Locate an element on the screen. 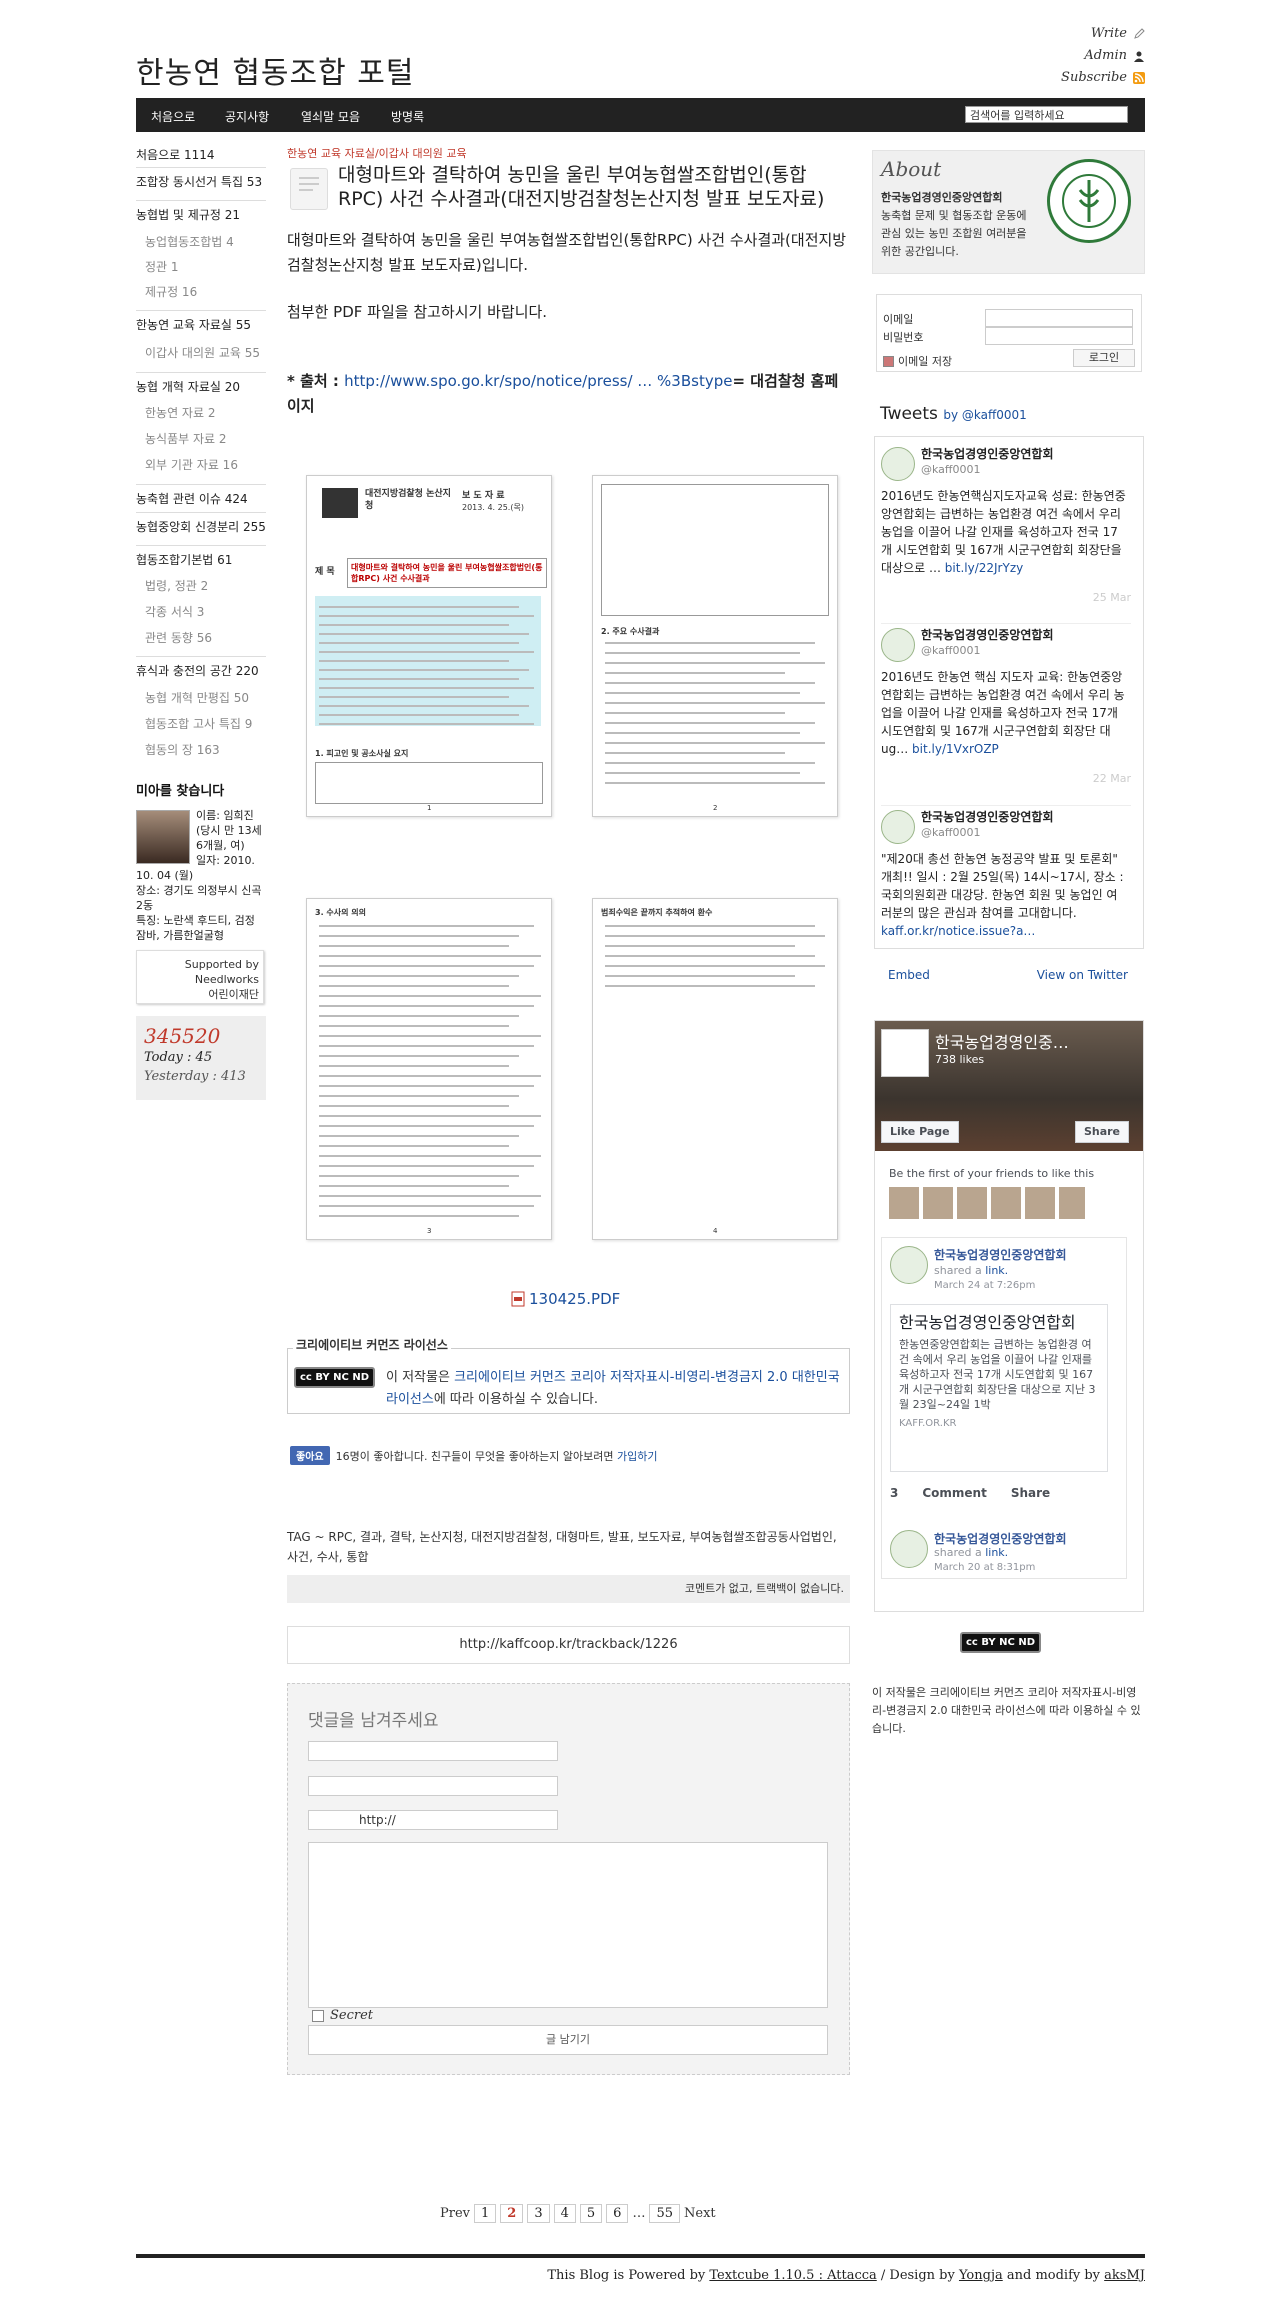 The width and height of the screenshot is (1267, 2319). sidebar-category: 처음으로 1114 is located at coordinates (175, 154).